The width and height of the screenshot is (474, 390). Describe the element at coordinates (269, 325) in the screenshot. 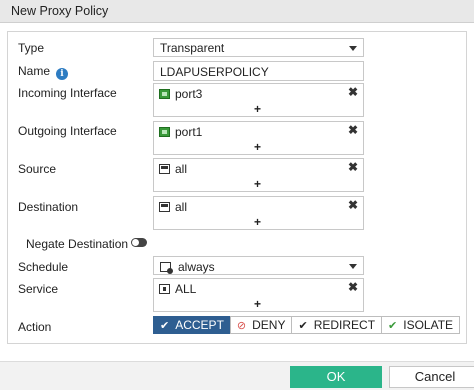

I see `action-deny-label: DENY` at that location.